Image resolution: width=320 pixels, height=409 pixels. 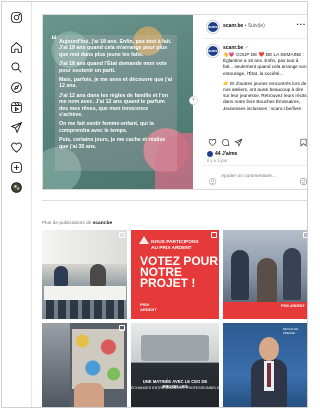 What do you see at coordinates (179, 272) in the screenshot?
I see `thumbnail-headline: VOTEZ POUR NOTRE PROJET !` at bounding box center [179, 272].